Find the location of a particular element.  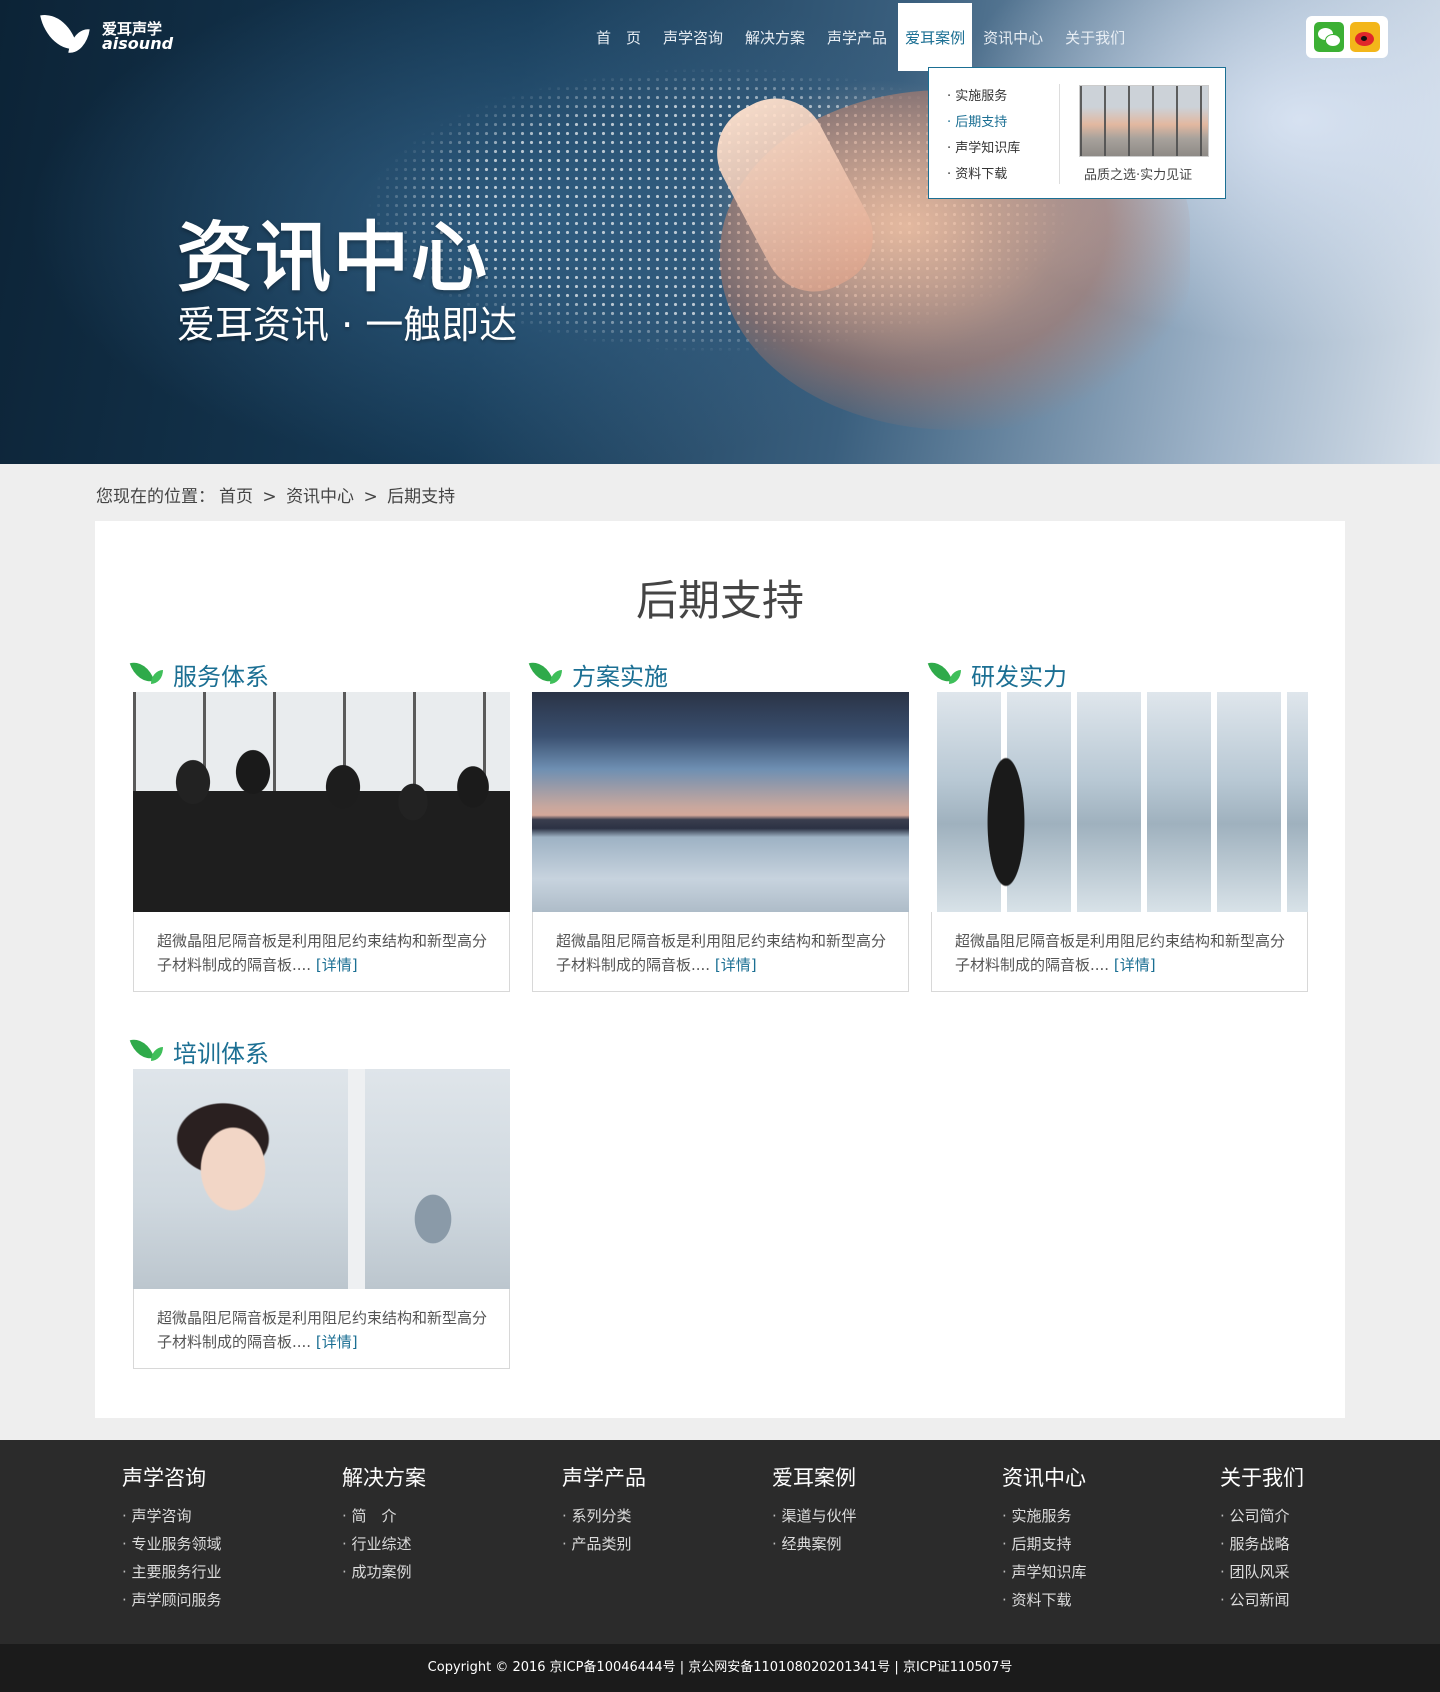

nav-item-products: 声学产品 is located at coordinates (857, 38).